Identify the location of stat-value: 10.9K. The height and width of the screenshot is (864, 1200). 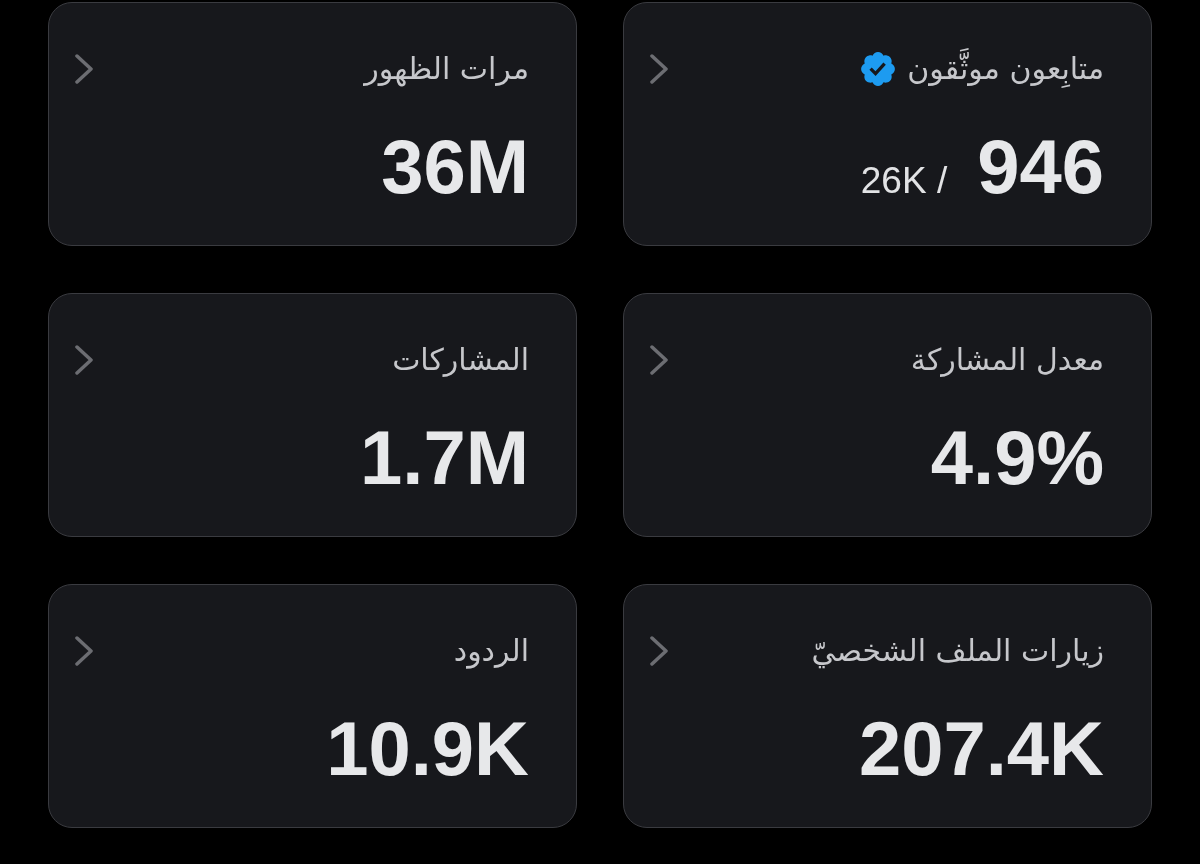
(427, 749).